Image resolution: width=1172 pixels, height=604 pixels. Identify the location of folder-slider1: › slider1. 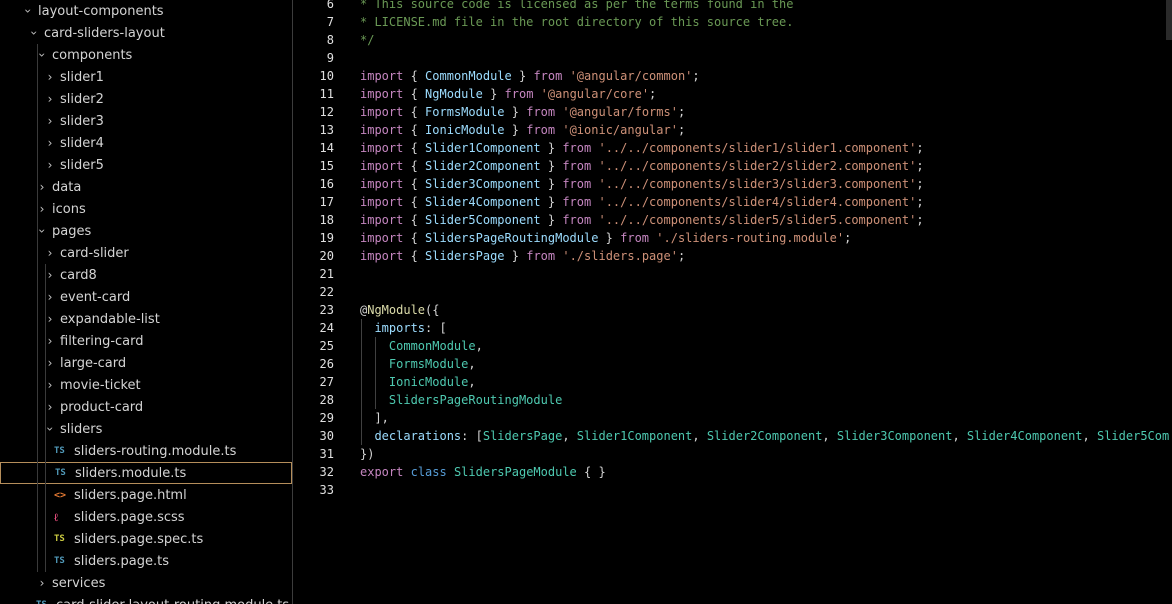
(146, 77).